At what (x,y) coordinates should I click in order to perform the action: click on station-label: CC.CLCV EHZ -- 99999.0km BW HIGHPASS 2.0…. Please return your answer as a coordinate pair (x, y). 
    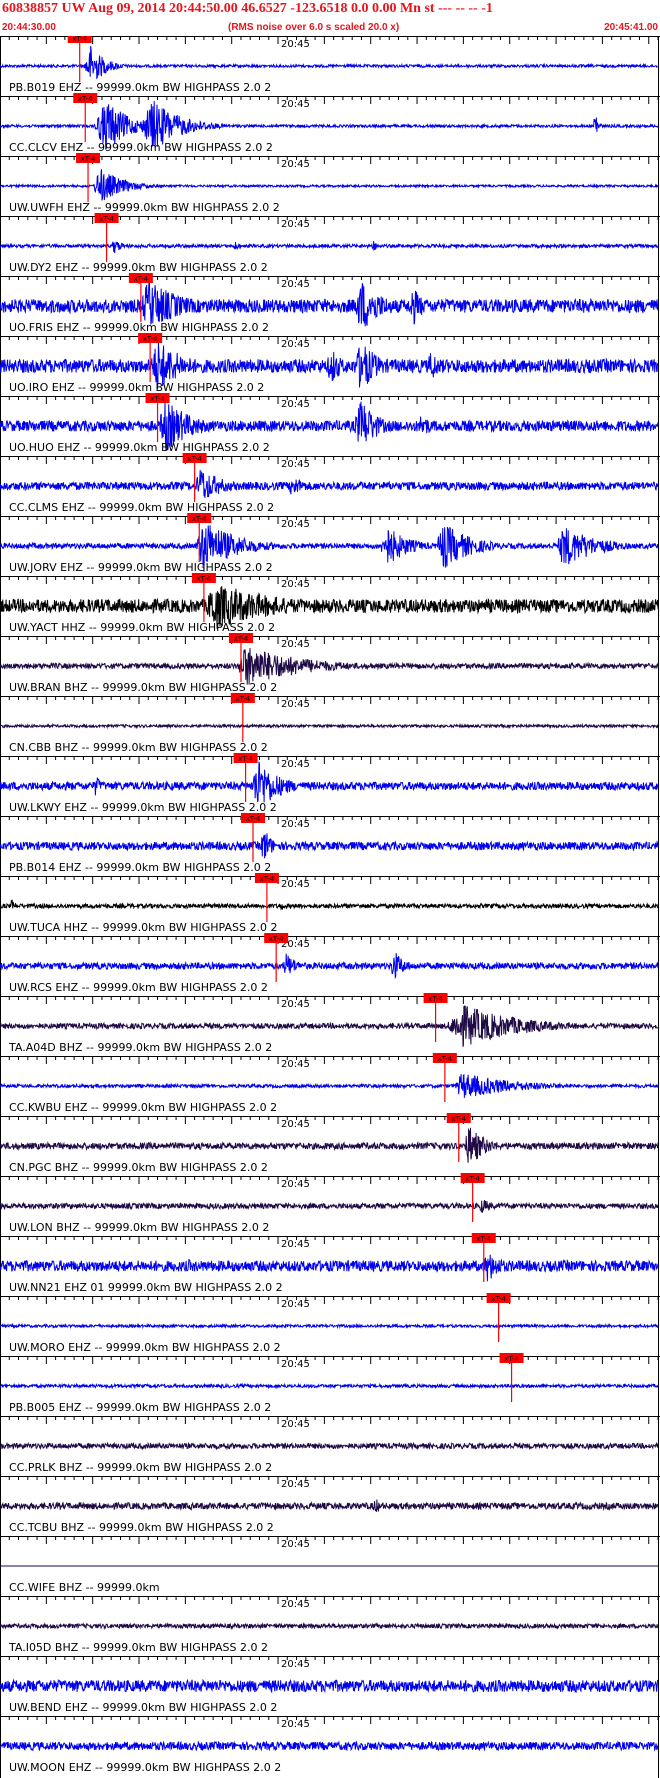
    Looking at the image, I should click on (141, 147).